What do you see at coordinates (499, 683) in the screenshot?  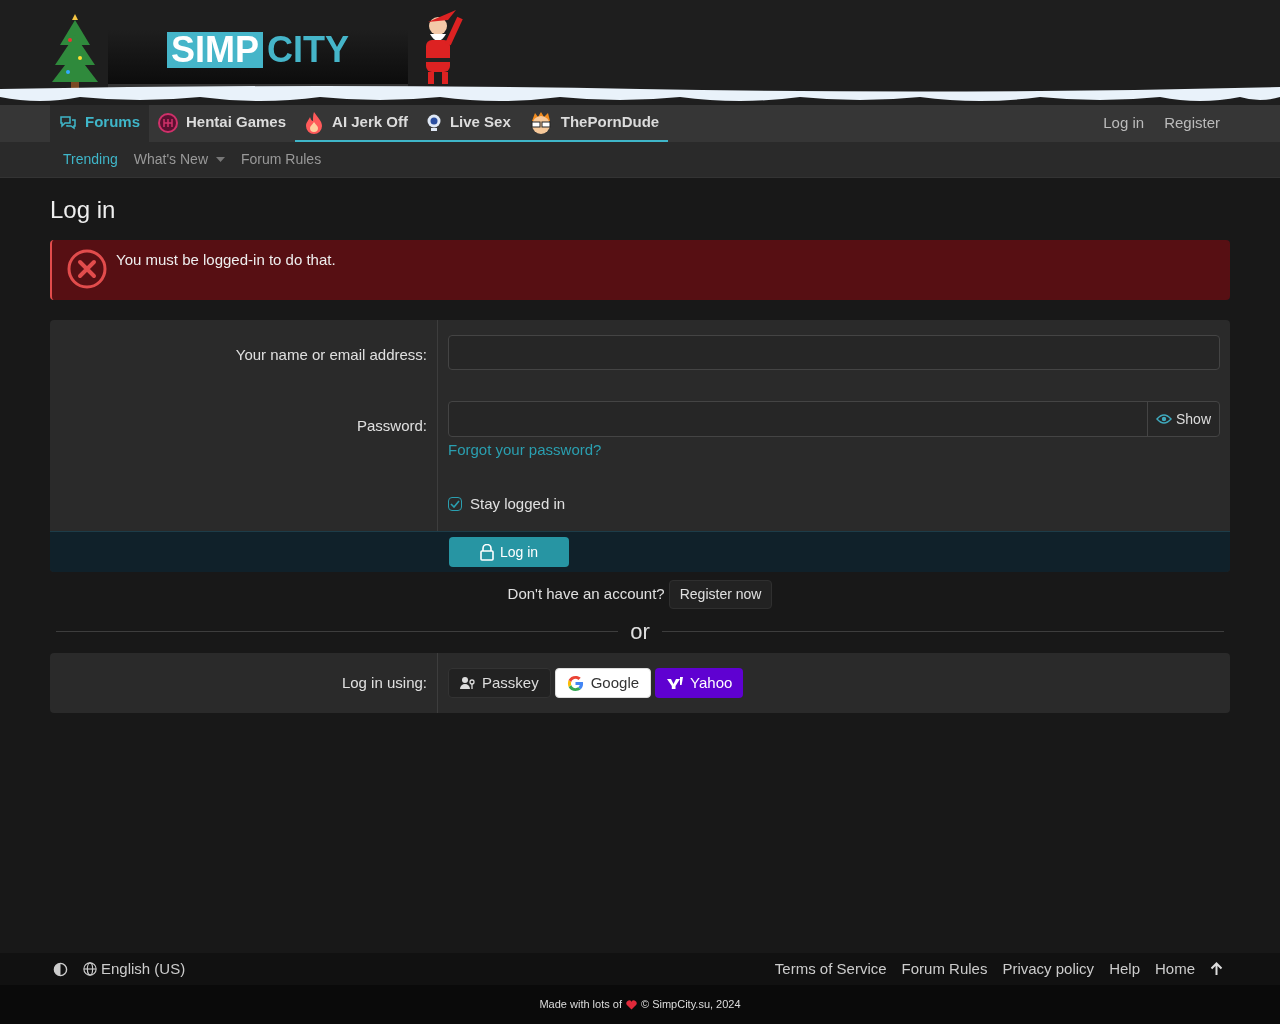 I see `passkey-login-button: Passkey` at bounding box center [499, 683].